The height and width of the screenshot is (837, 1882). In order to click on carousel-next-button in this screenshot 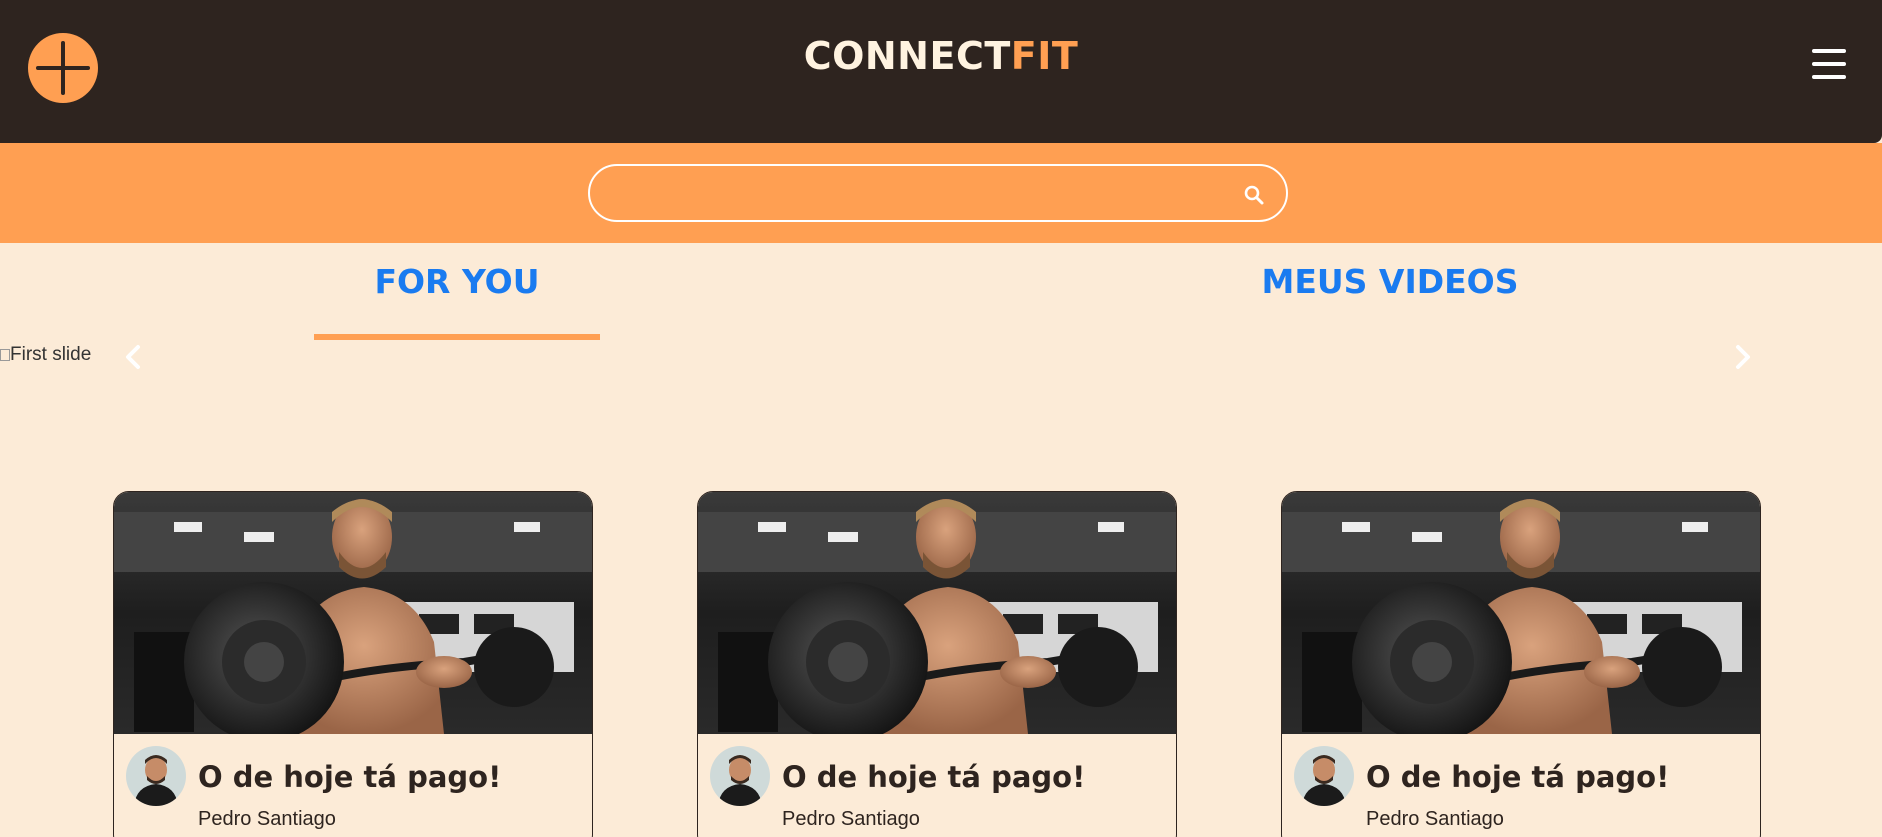, I will do `click(1743, 357)`.